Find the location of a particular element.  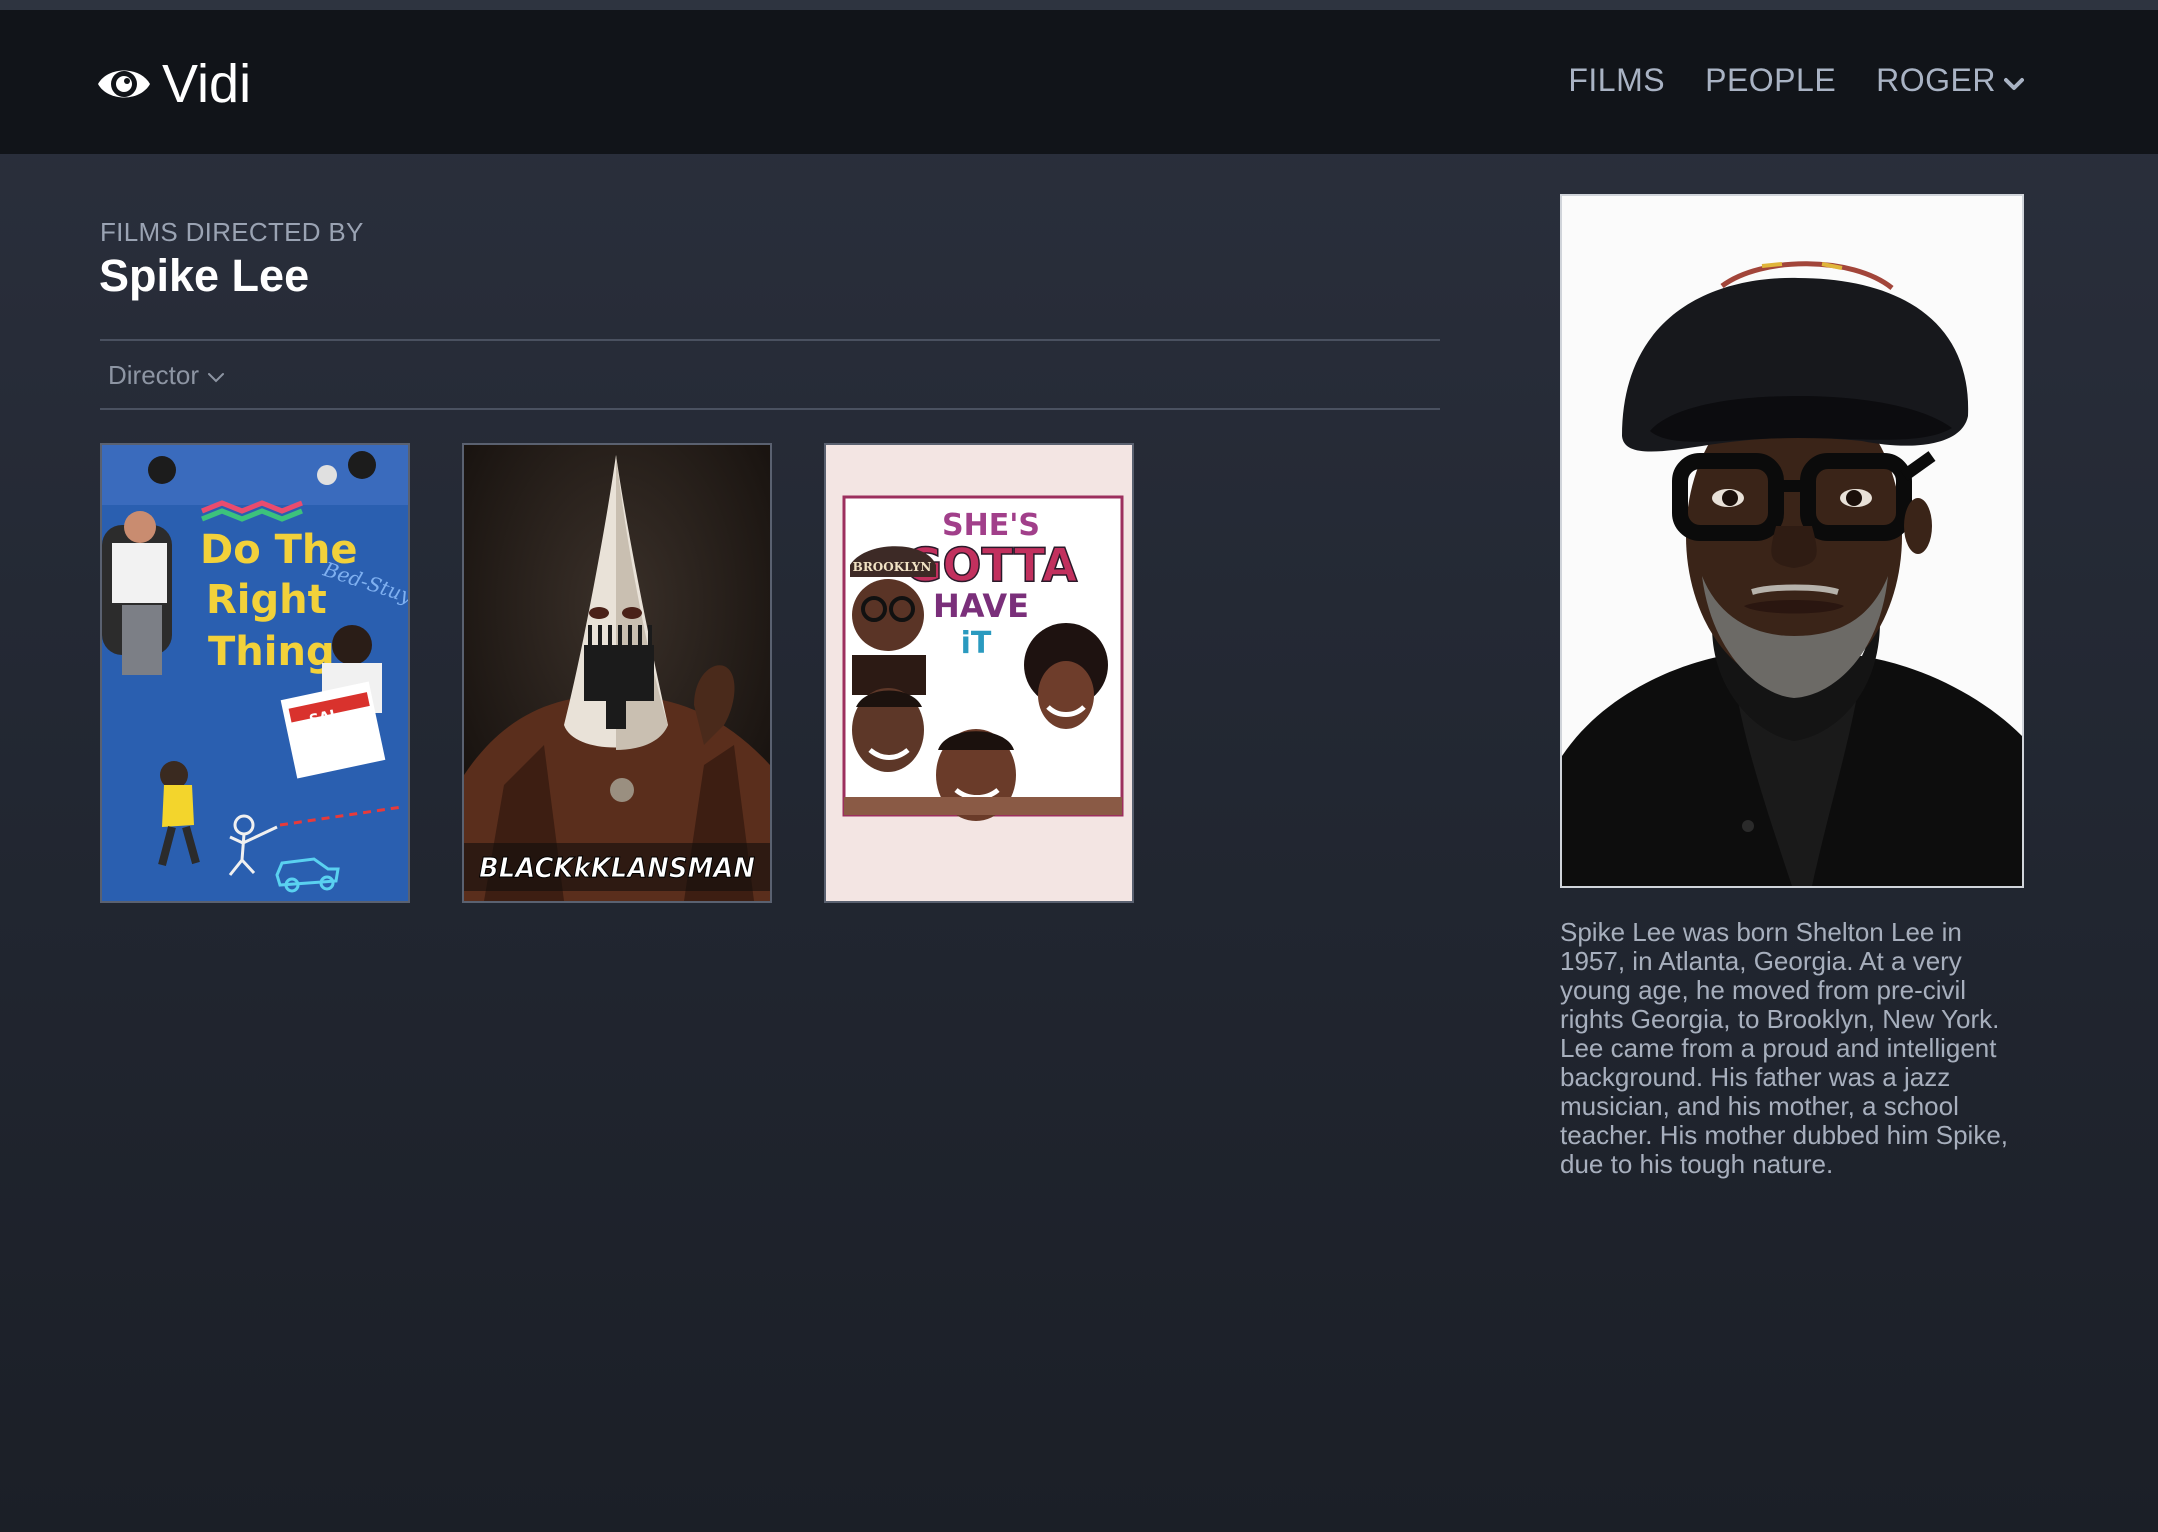

cap-text: BROOKLYN is located at coordinates (892, 567).